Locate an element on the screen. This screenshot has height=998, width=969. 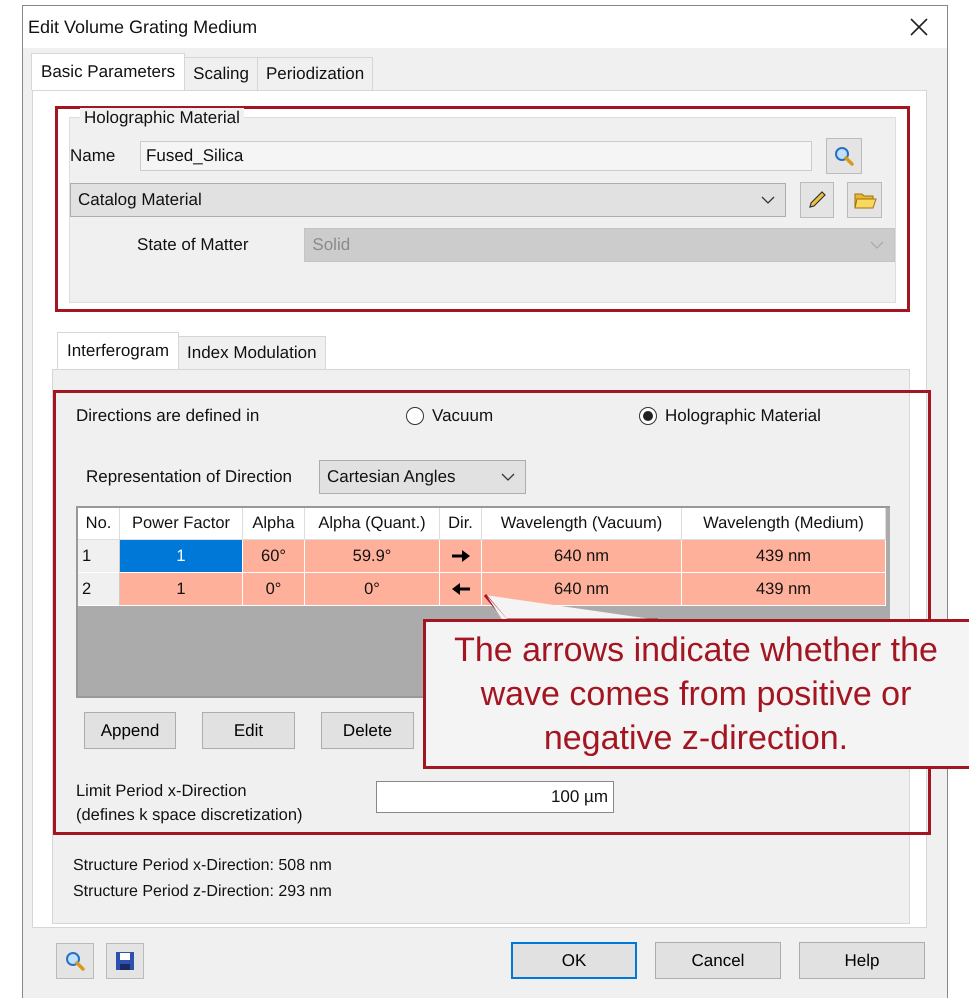
arrow-right-icon is located at coordinates (460, 556).